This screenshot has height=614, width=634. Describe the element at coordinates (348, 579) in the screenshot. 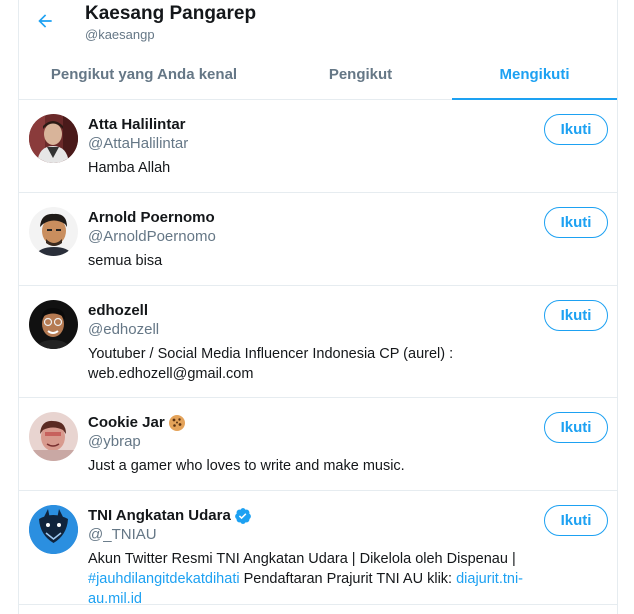

I see `bio-text: Pendaftaran Prajurit TNI AU klik:` at that location.